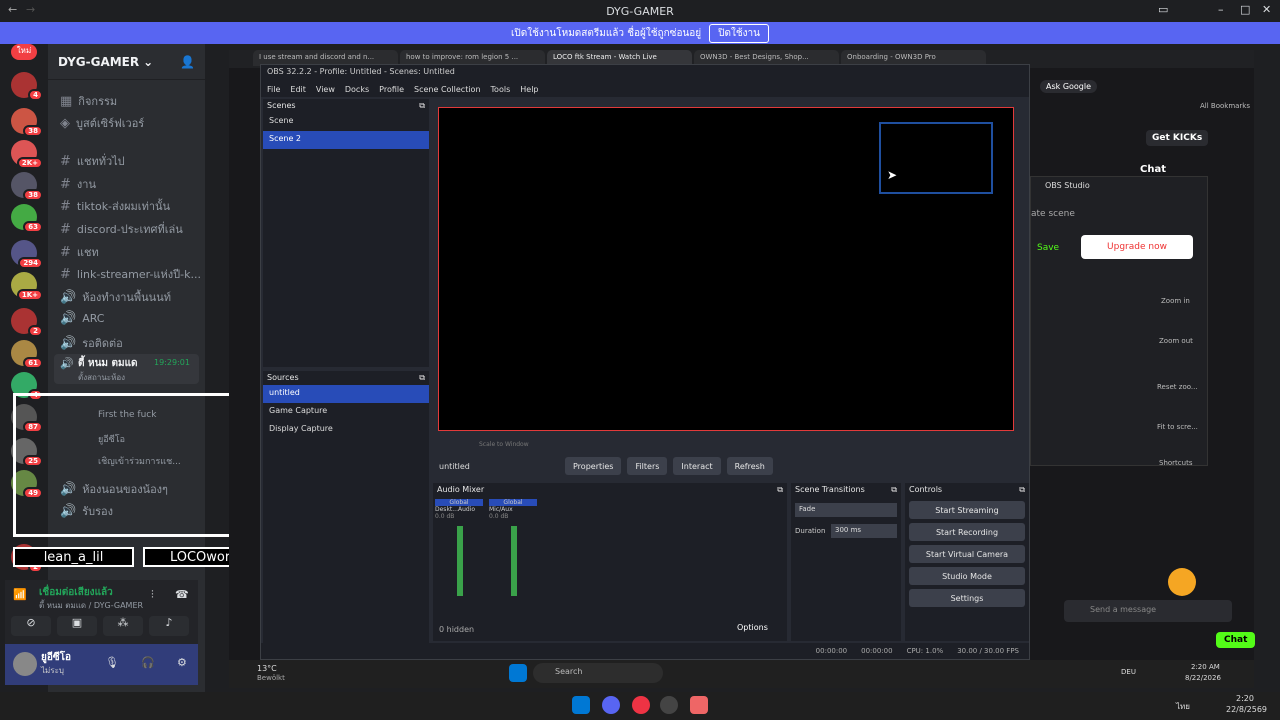 This screenshot has width=1280, height=720. What do you see at coordinates (101, 664) in the screenshot?
I see `user-panel: ยูอีซีโอ ไม่ระบุ 🎙 🎧 ⚙` at bounding box center [101, 664].